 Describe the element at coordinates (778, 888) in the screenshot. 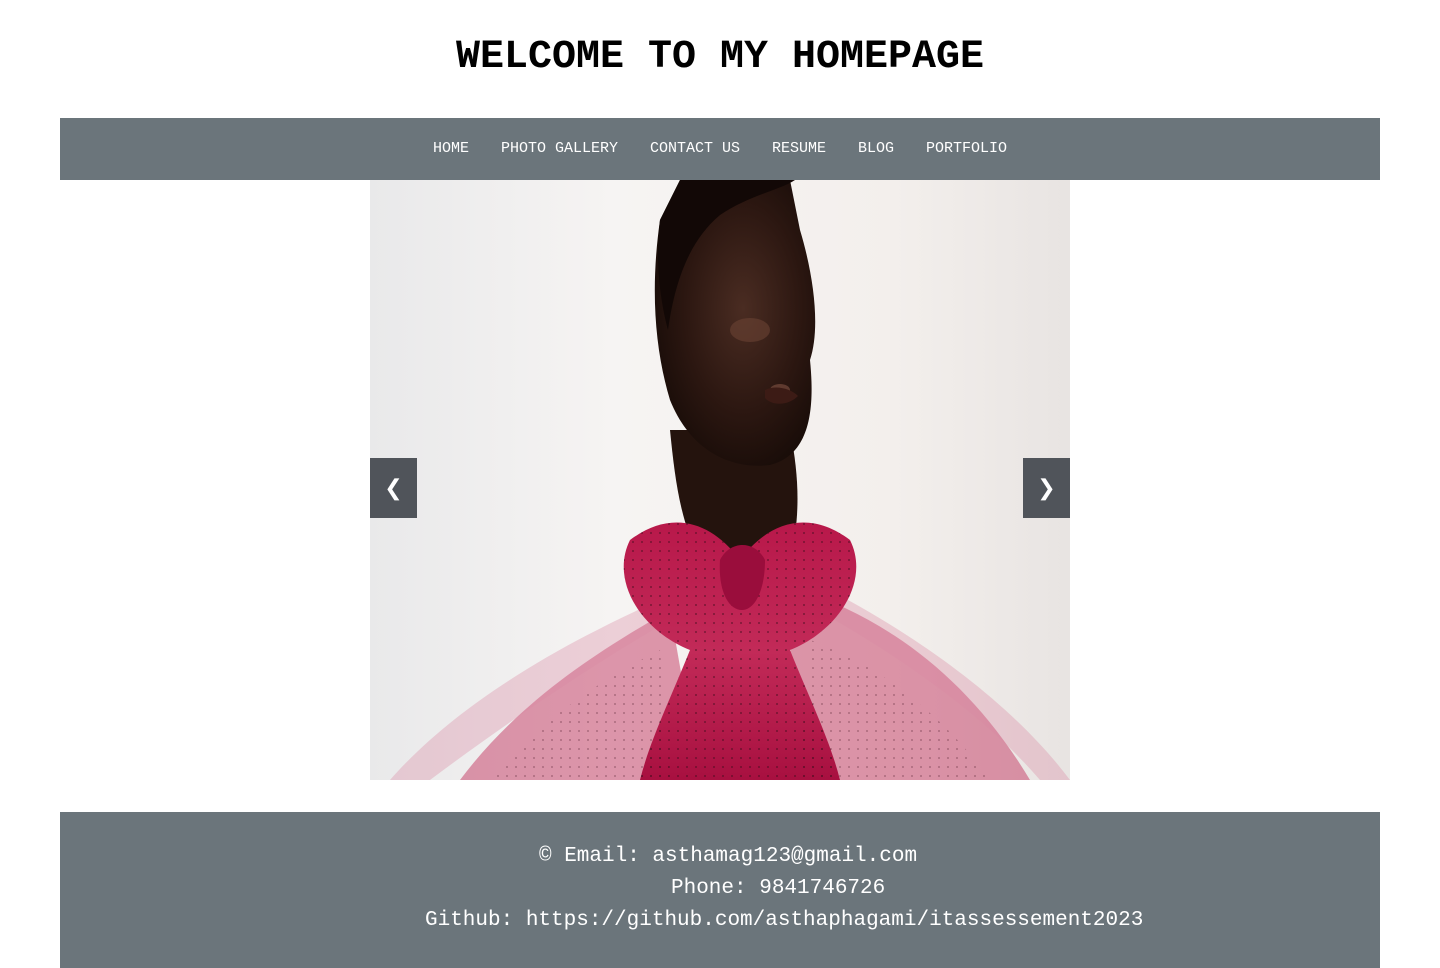

I see `footer-phone: Phone: 9841746726` at that location.